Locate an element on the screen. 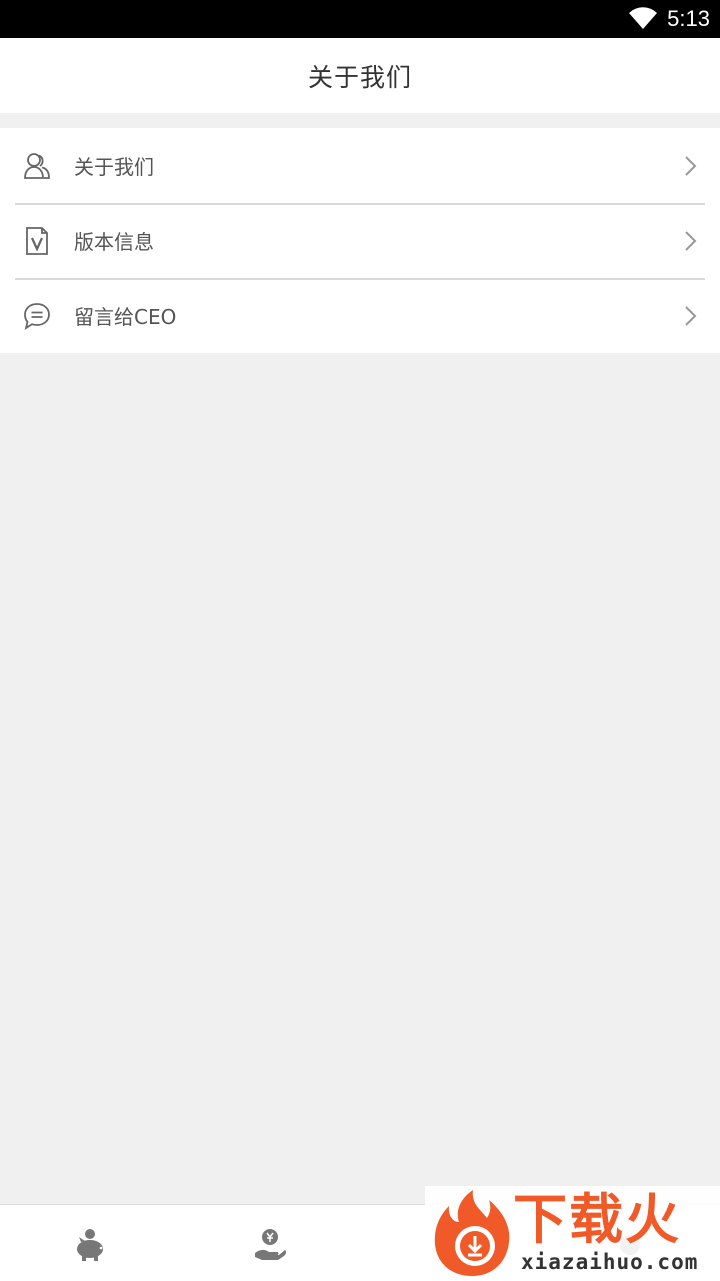  menu-item-label: 关于我们 is located at coordinates (114, 167).